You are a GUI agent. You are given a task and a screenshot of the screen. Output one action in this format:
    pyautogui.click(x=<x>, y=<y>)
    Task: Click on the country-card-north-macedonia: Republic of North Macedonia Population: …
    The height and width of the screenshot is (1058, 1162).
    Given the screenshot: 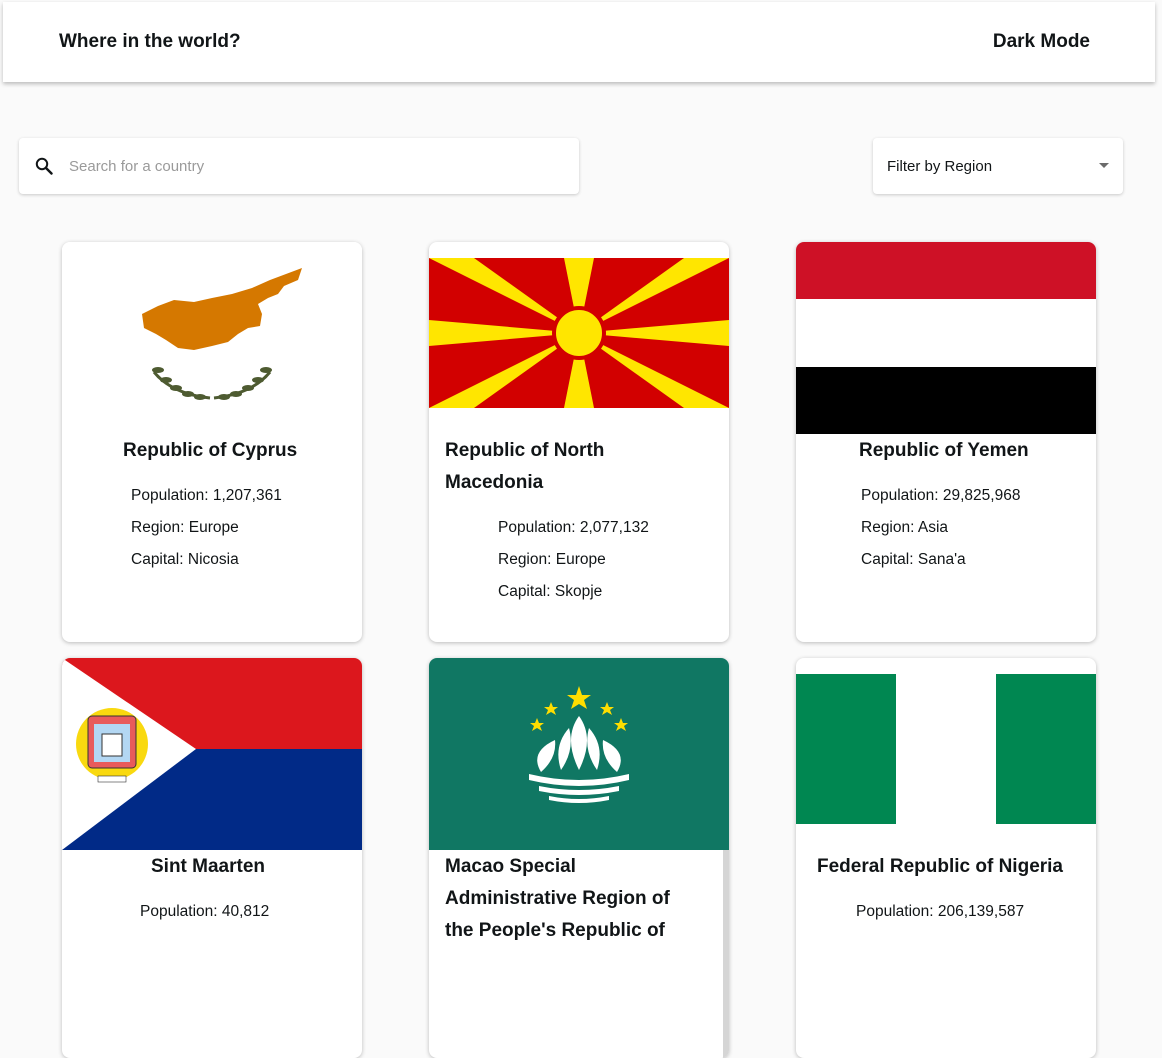 What is the action you would take?
    pyautogui.click(x=579, y=442)
    